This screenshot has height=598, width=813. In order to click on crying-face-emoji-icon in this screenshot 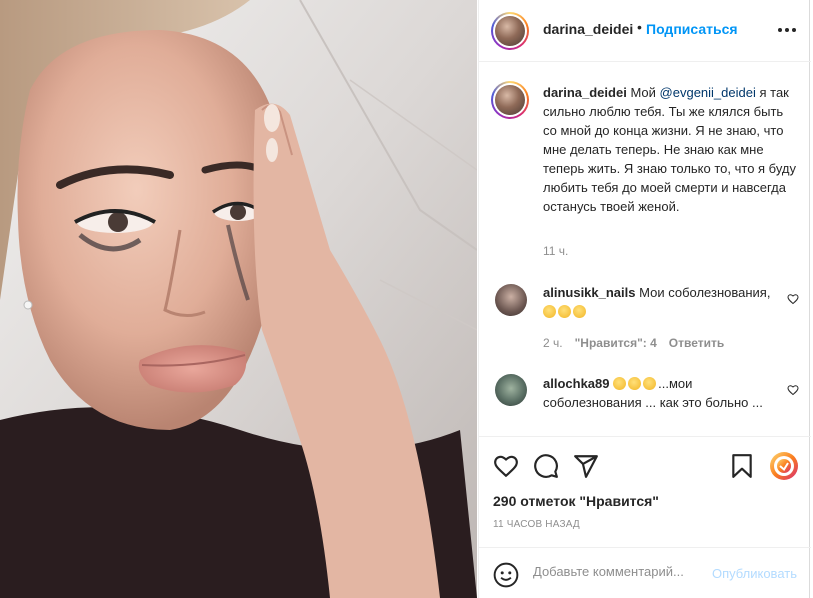, I will do `click(549, 311)`.